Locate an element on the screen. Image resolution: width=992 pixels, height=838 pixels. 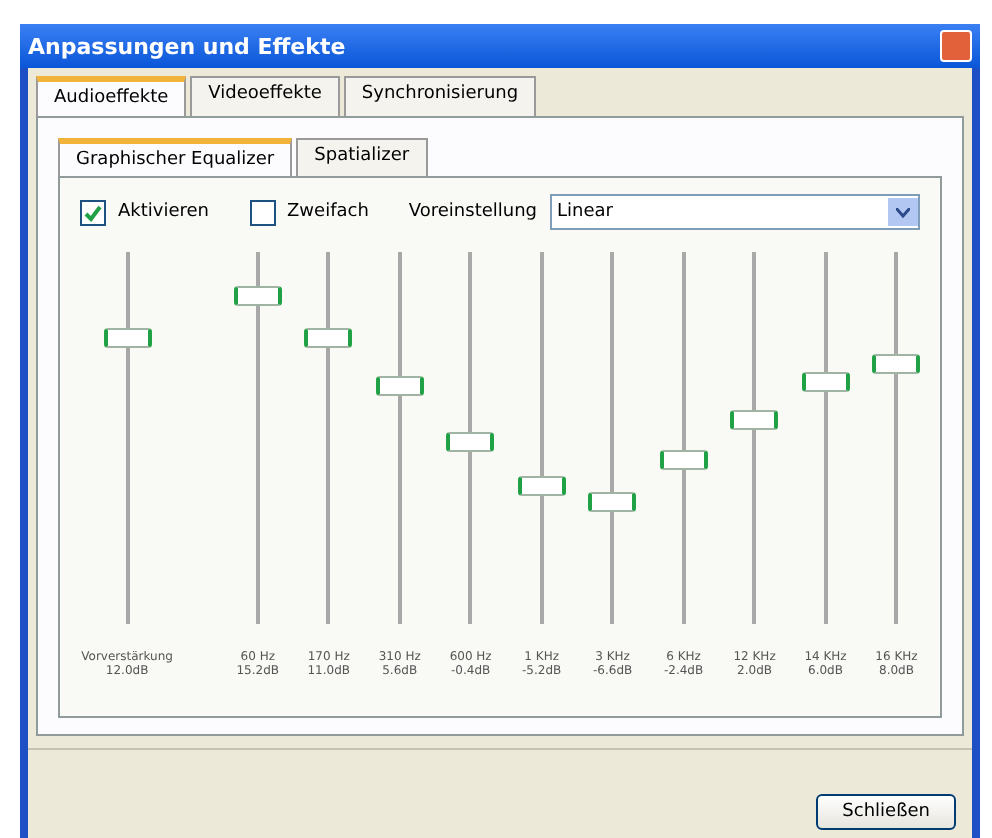
close-button: Schließen is located at coordinates (886, 812).